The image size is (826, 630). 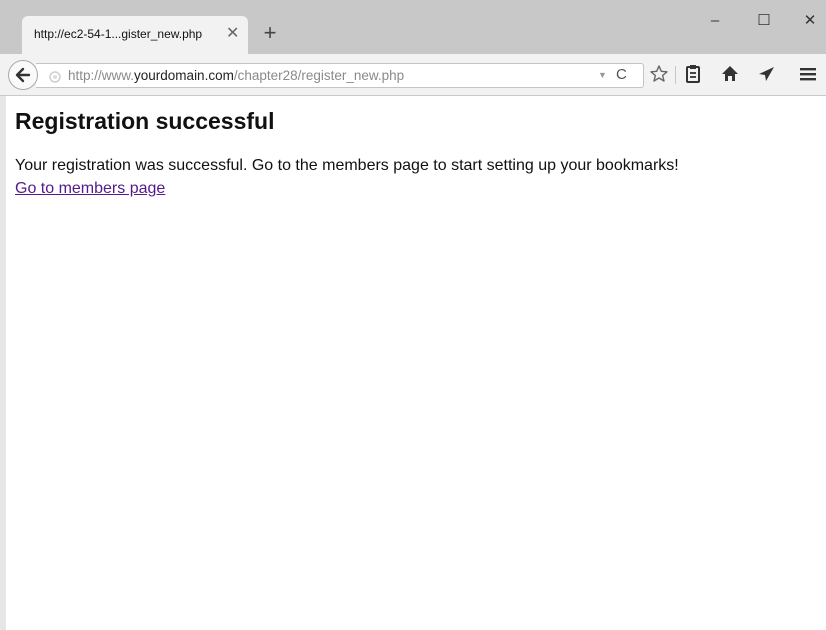 I want to click on url-path: /chapter28/register_new.php, so click(x=319, y=75).